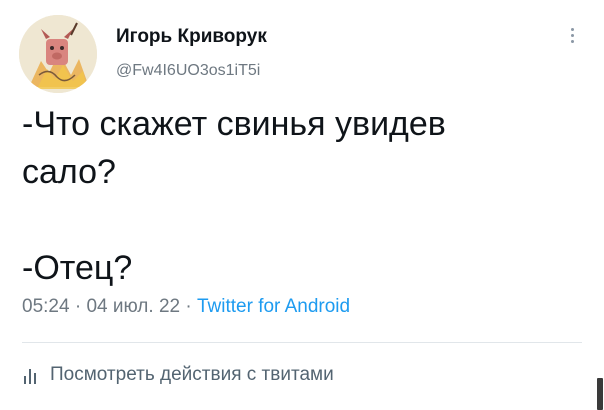  What do you see at coordinates (600, 394) in the screenshot?
I see `scrollbar` at bounding box center [600, 394].